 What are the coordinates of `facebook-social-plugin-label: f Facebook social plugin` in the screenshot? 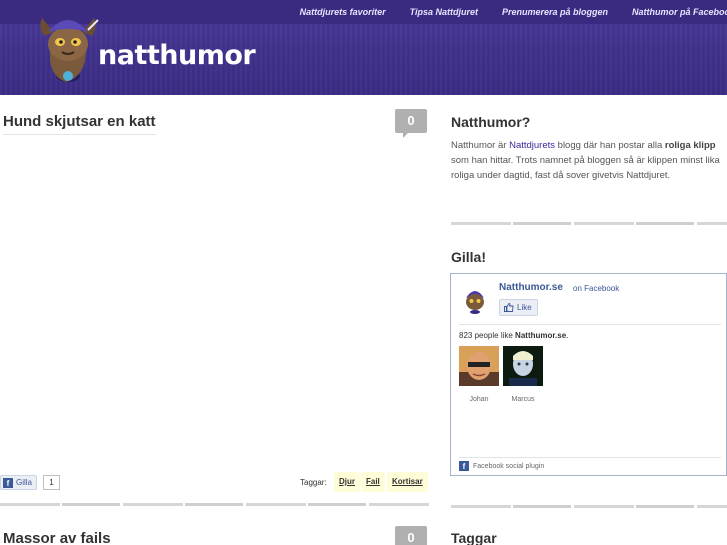 It's located at (501, 466).